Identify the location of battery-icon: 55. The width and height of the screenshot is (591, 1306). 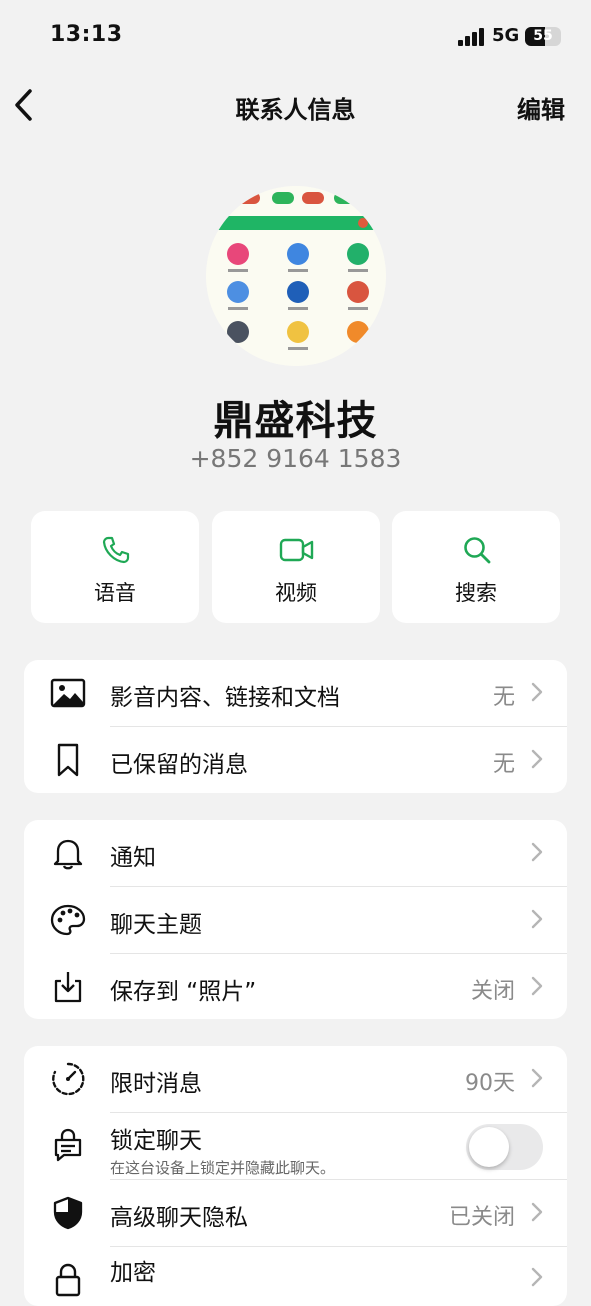
(543, 36).